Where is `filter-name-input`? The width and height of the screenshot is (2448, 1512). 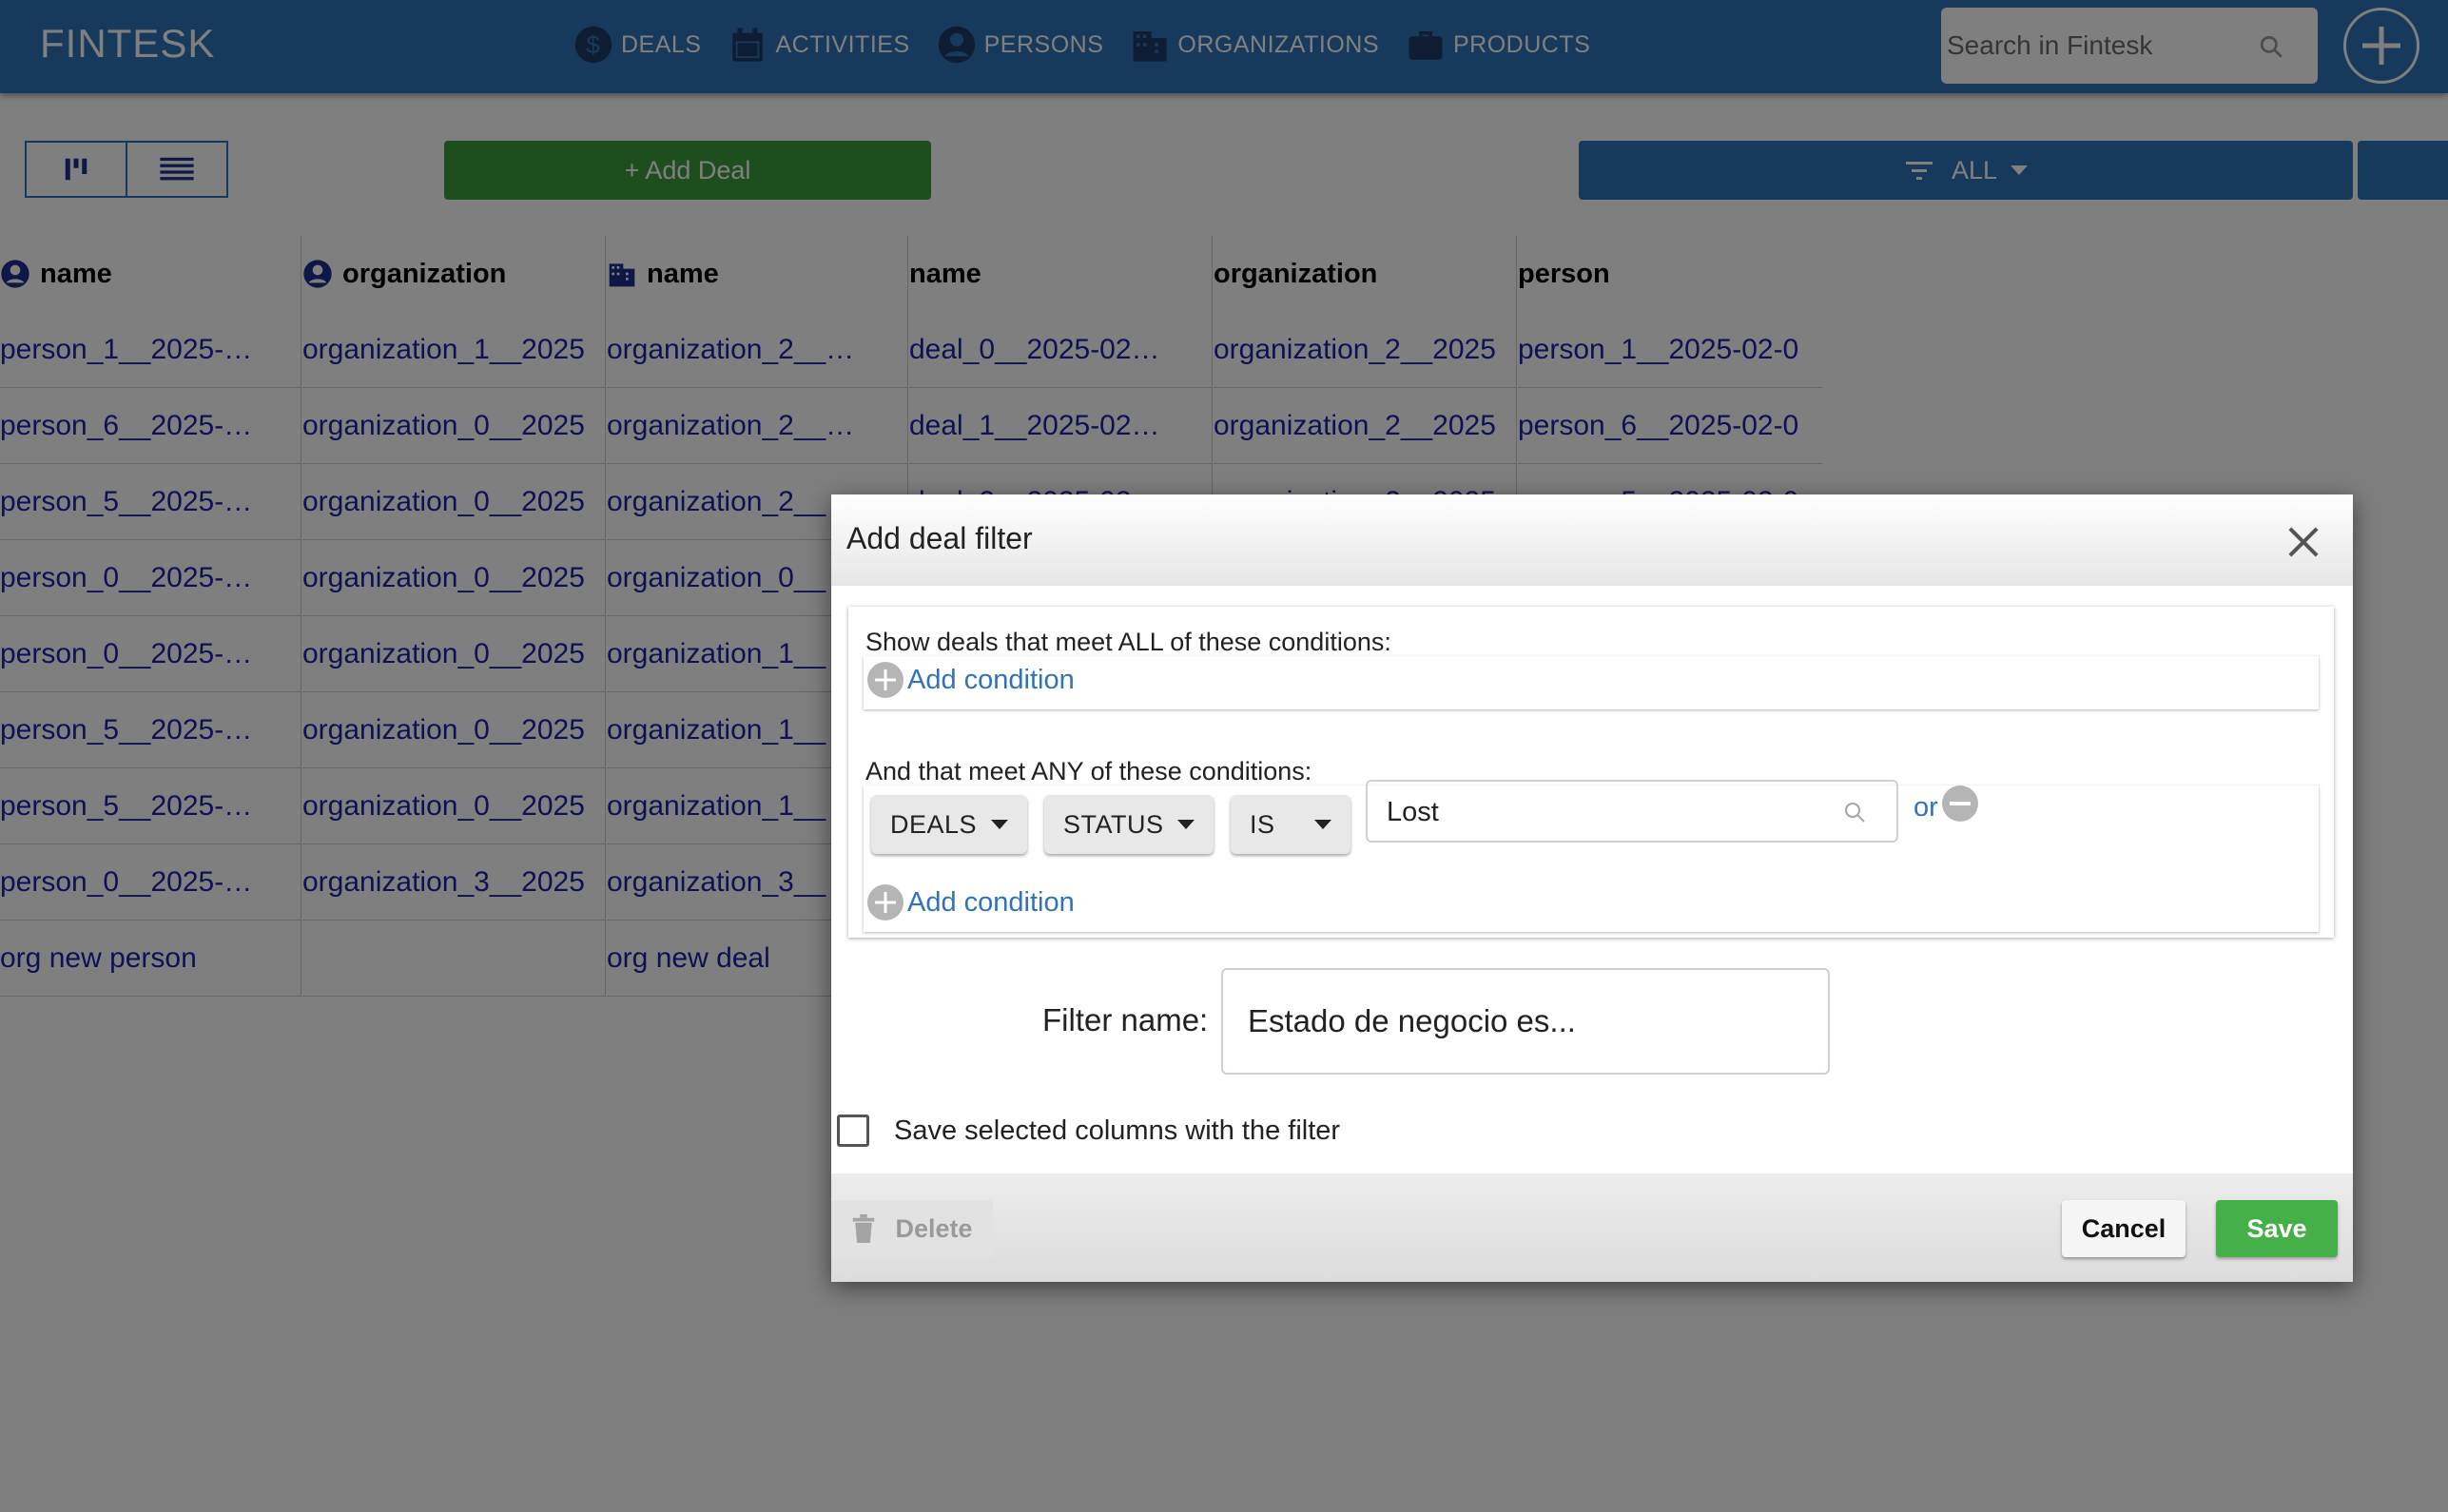 filter-name-input is located at coordinates (1525, 1022).